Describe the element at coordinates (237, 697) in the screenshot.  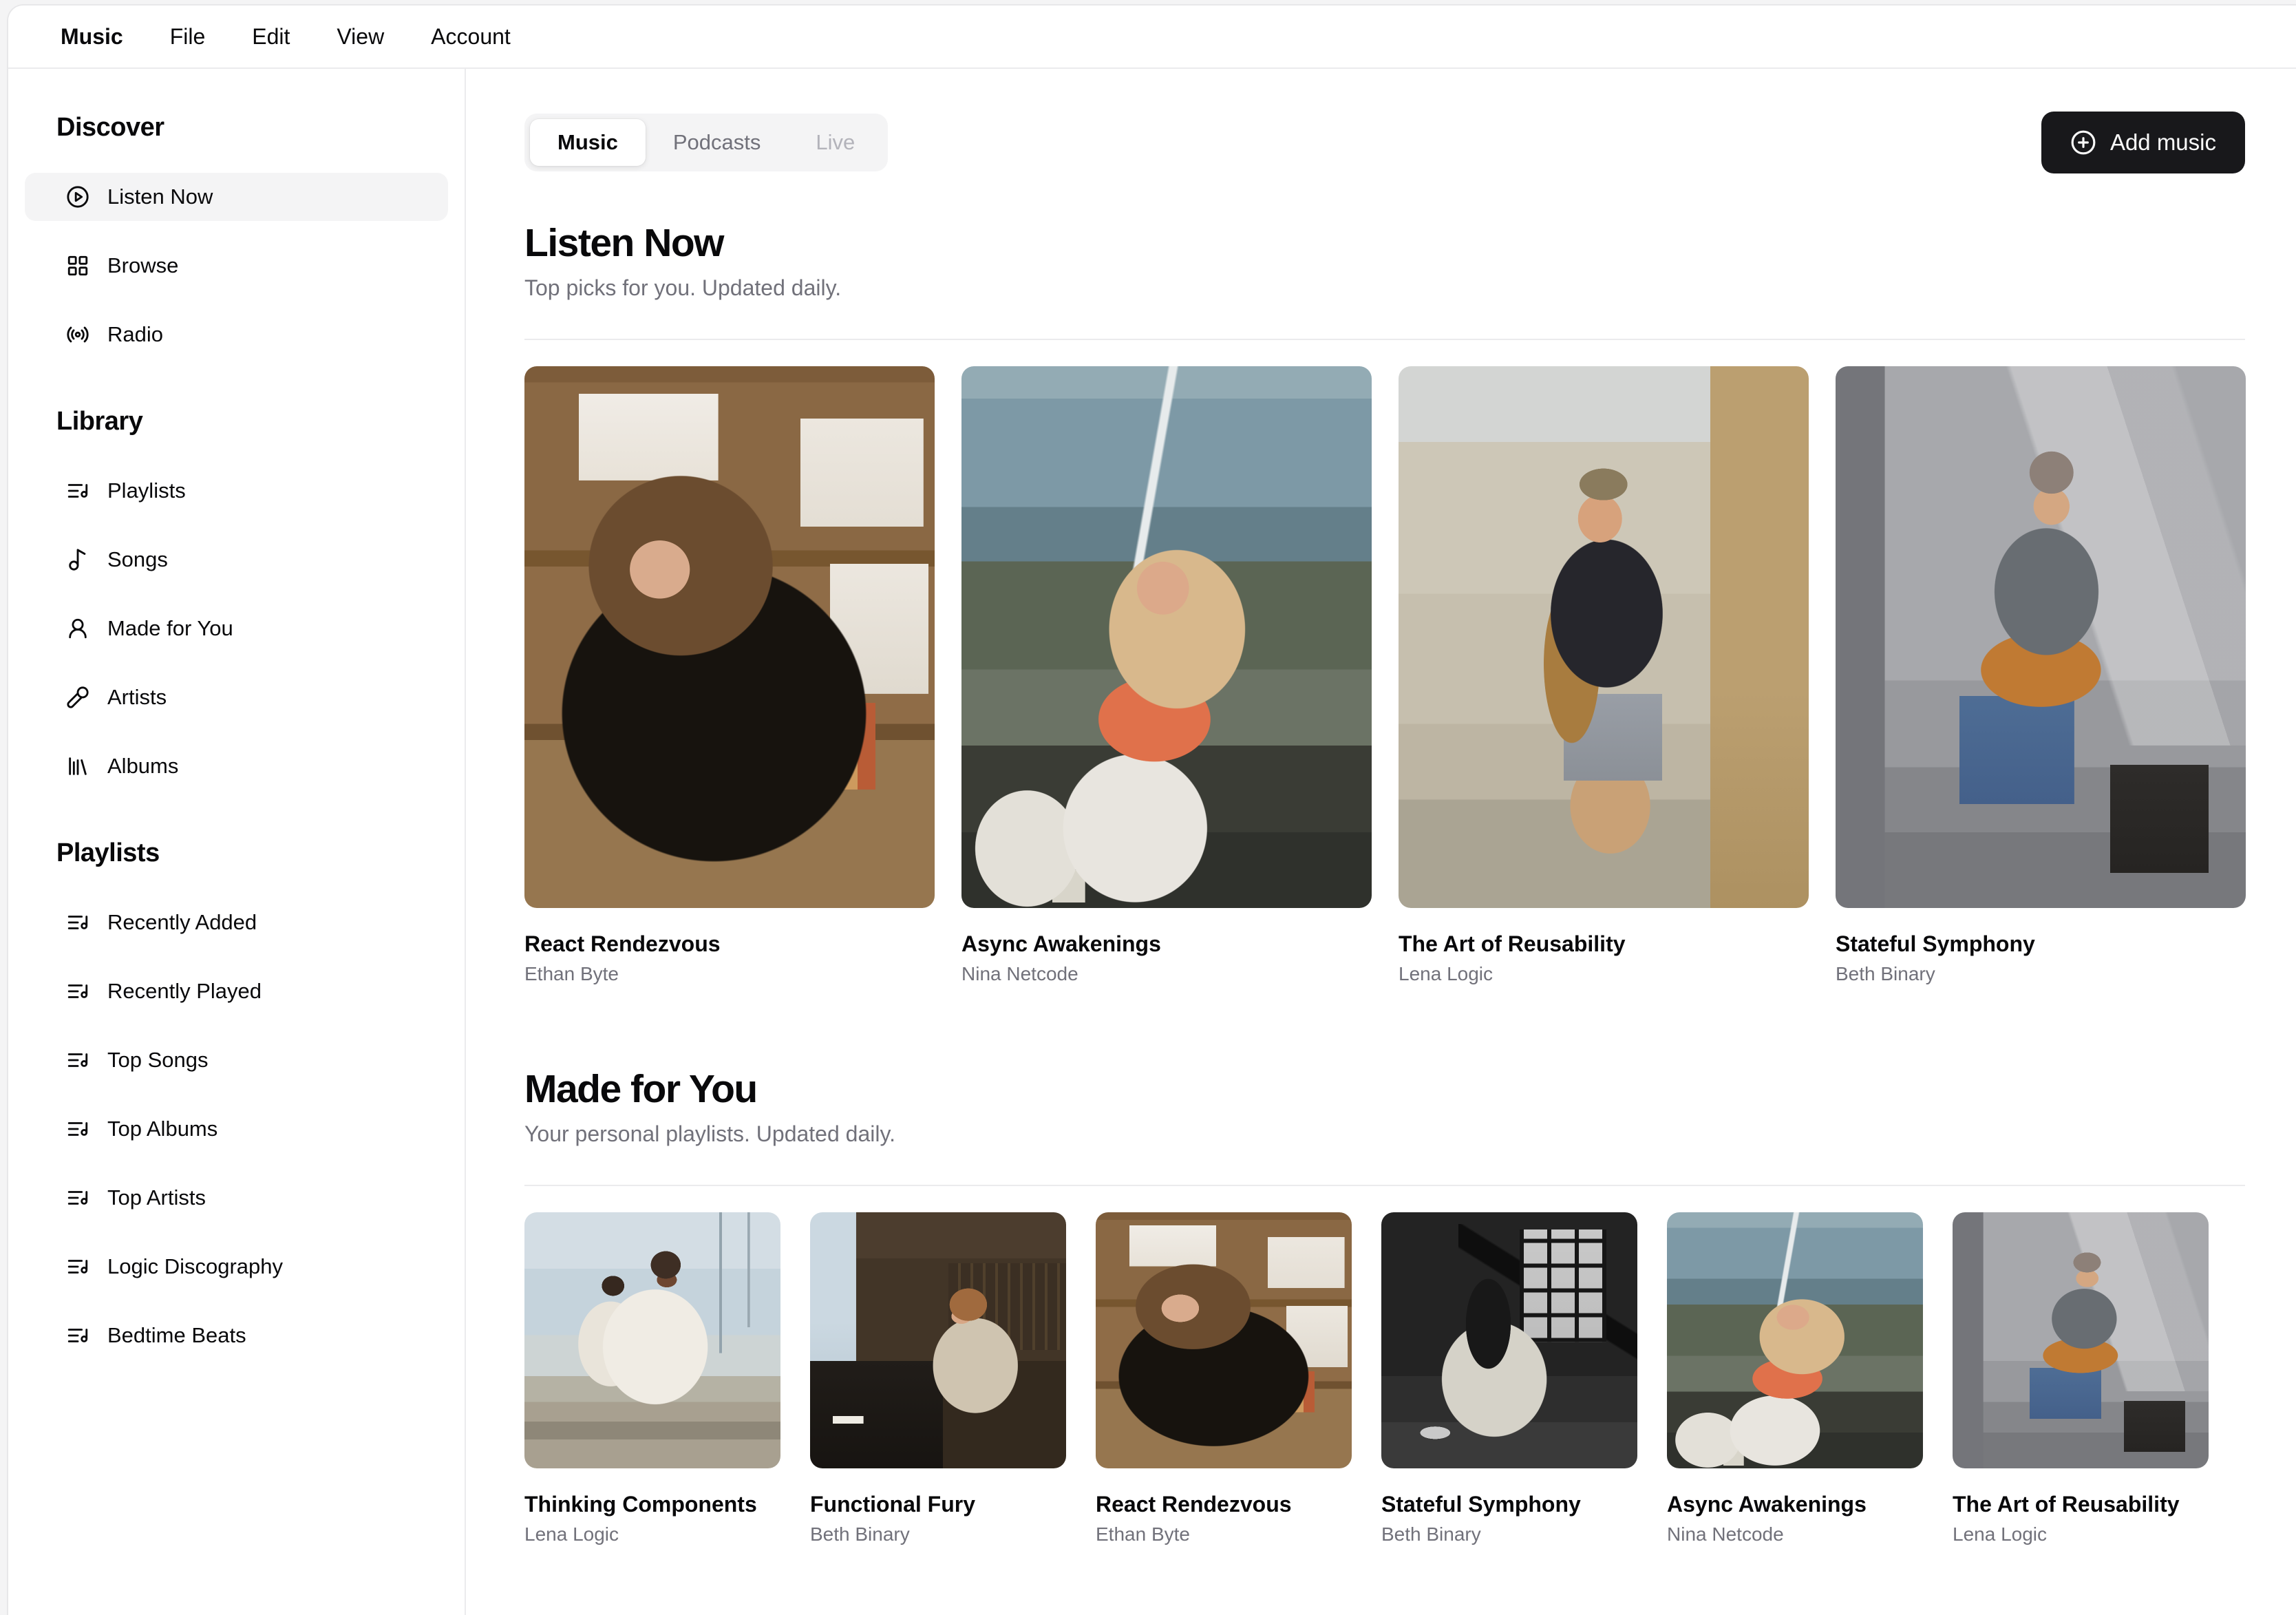
I see `sidebar-item-artists: Artists` at that location.